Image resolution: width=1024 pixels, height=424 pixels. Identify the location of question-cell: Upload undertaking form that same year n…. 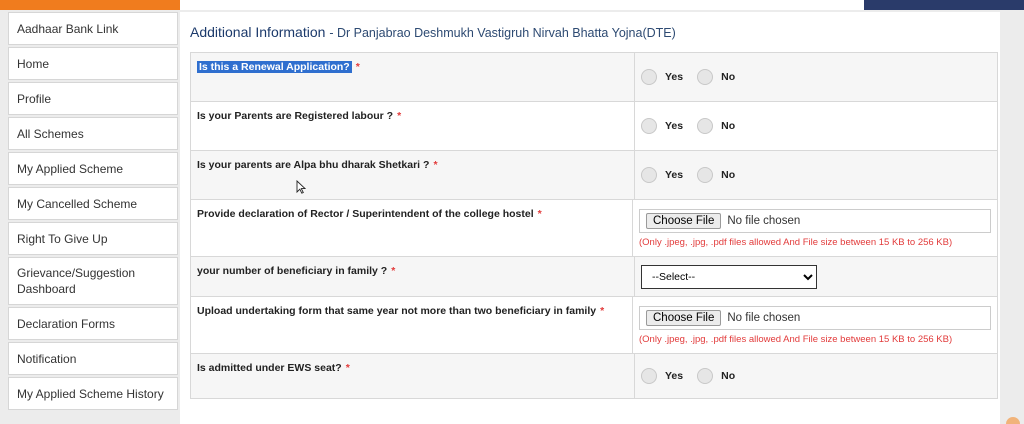
(412, 325).